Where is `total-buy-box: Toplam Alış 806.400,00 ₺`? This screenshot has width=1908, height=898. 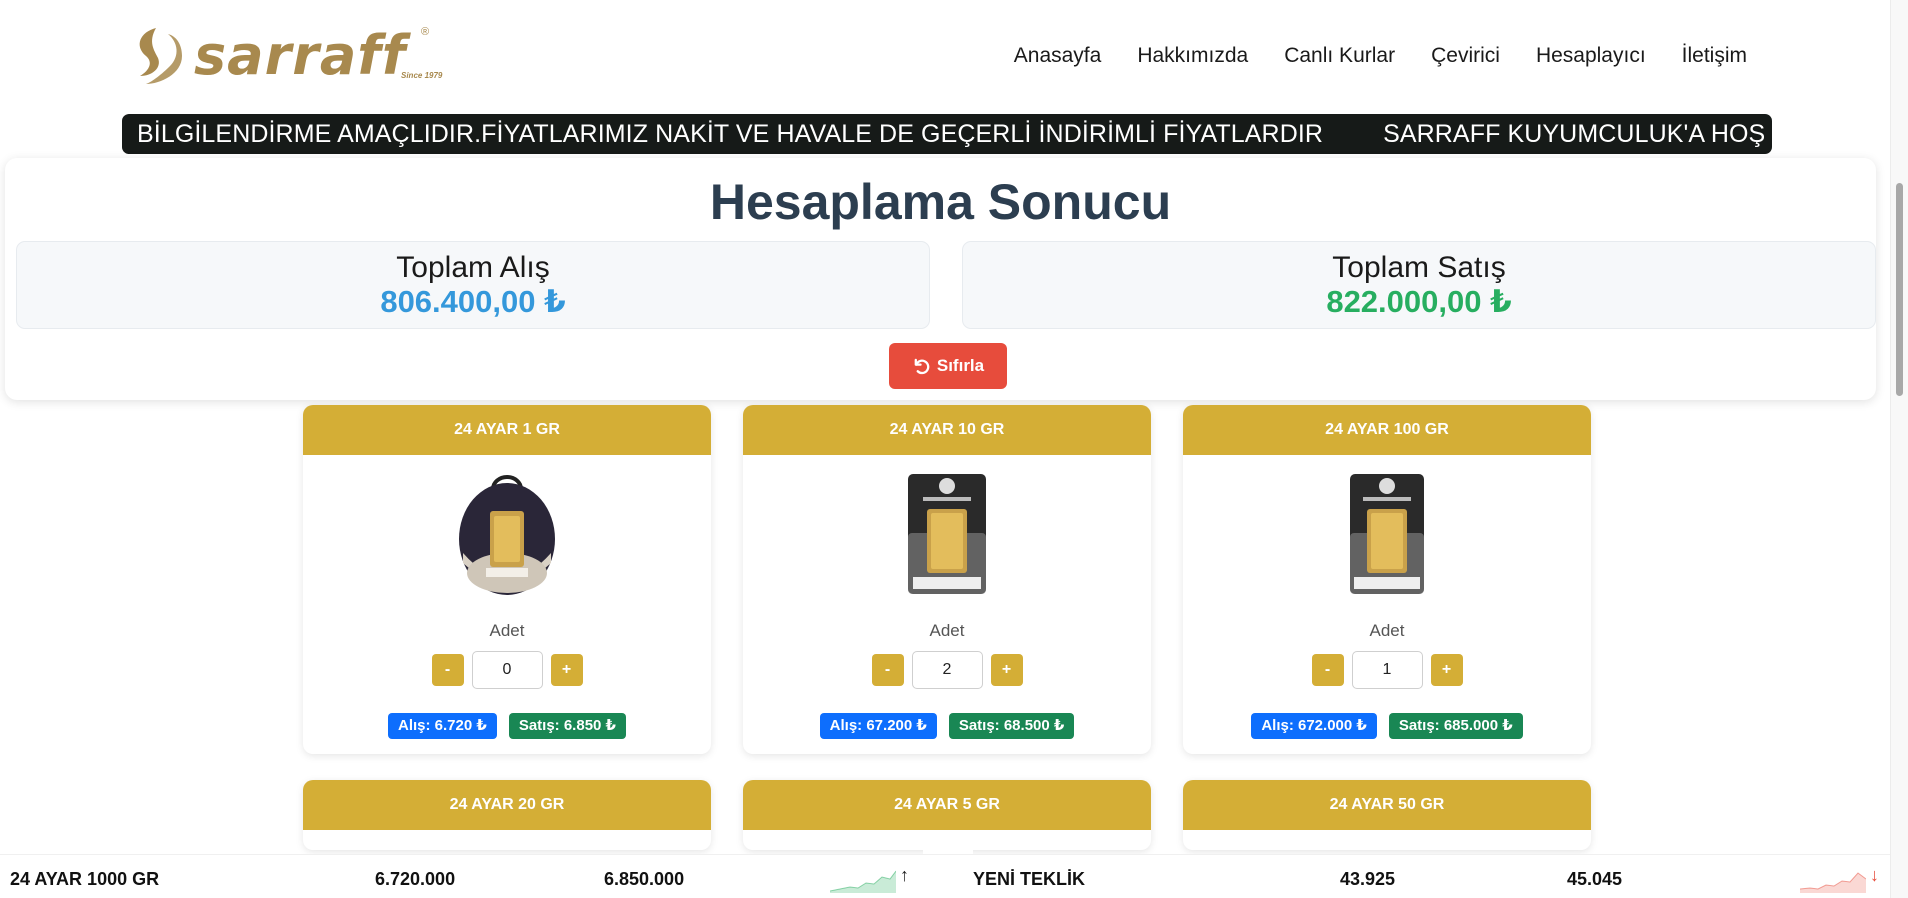 total-buy-box: Toplam Alış 806.400,00 ₺ is located at coordinates (473, 285).